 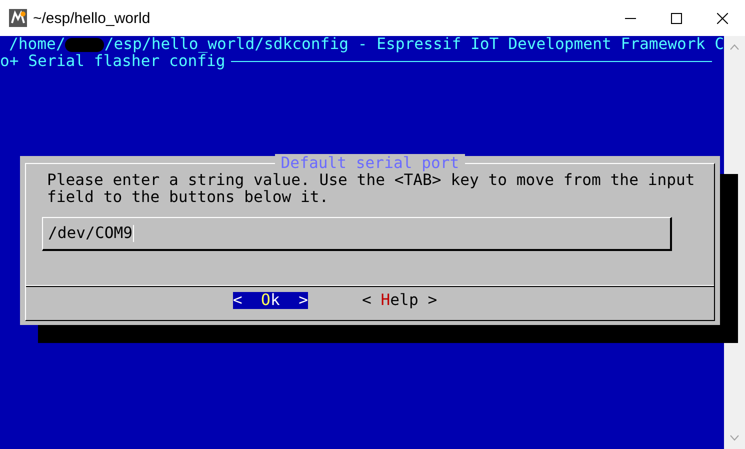 What do you see at coordinates (676, 18) in the screenshot?
I see `maximize-icon` at bounding box center [676, 18].